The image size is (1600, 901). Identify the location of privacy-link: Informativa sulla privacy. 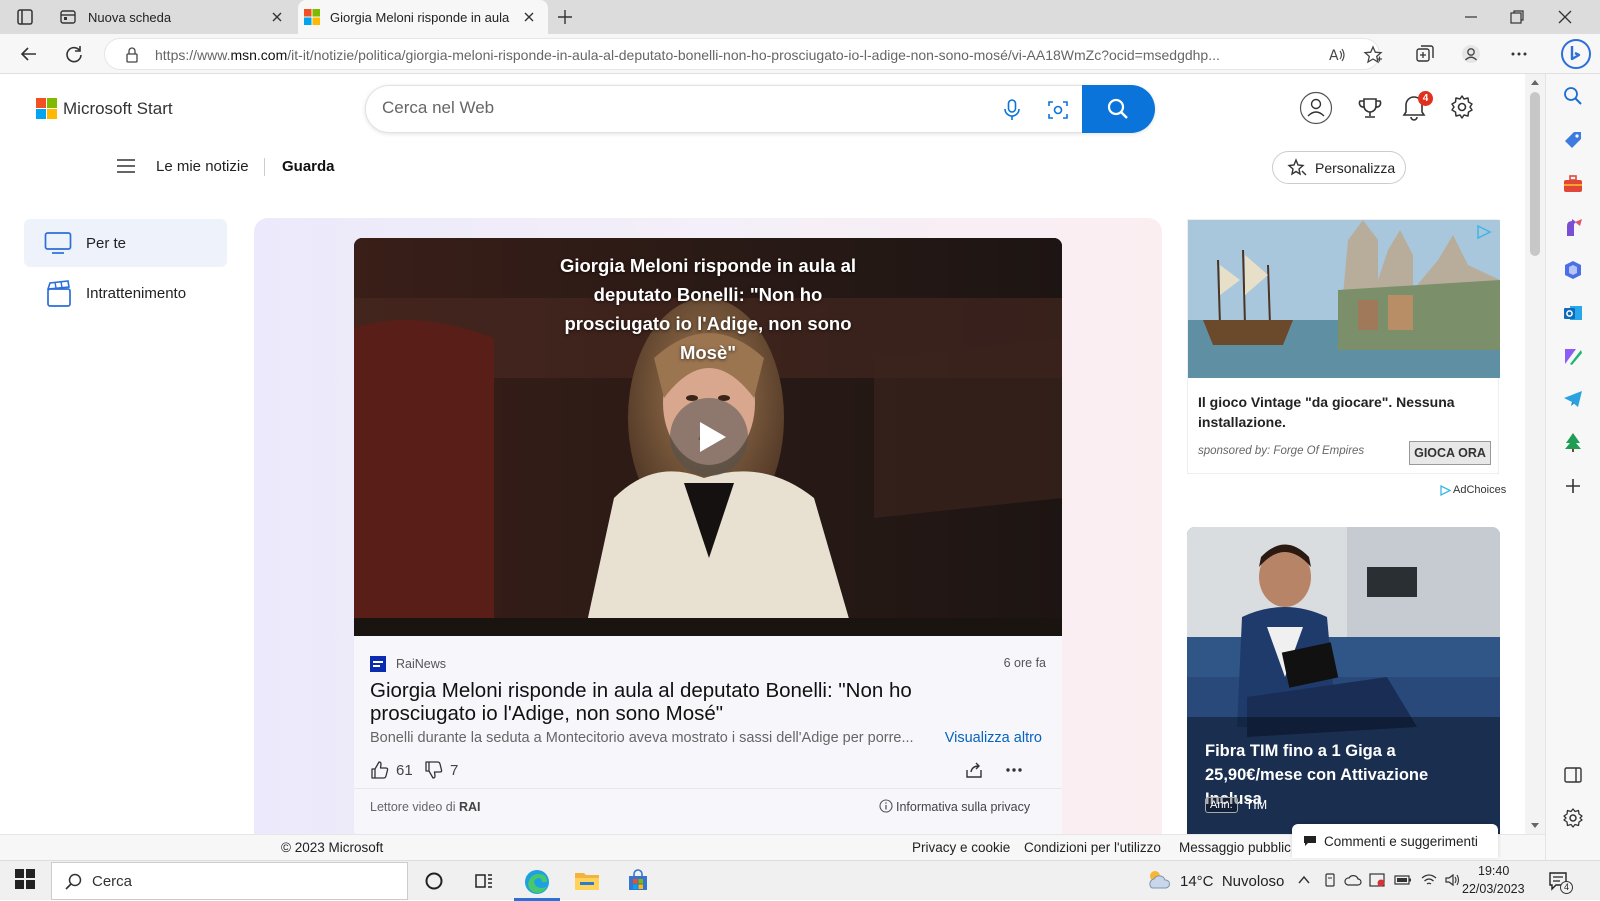
(963, 807).